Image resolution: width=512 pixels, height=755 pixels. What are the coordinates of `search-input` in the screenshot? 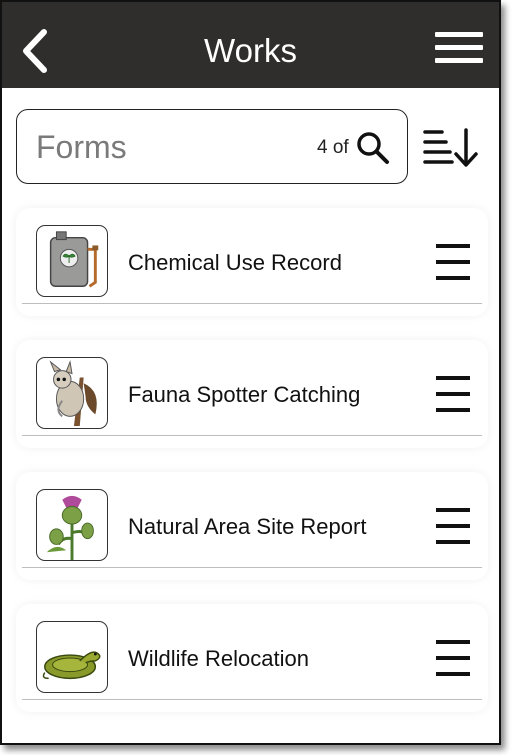 It's located at (166, 147).